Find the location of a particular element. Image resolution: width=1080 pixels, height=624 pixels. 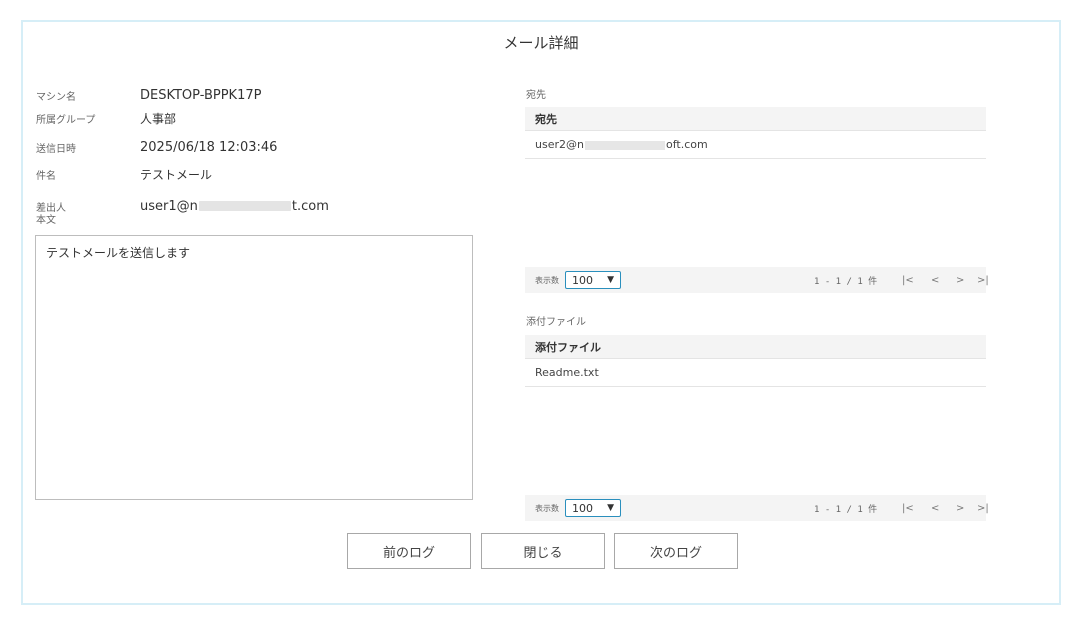

close-button: 閉じる is located at coordinates (543, 551).